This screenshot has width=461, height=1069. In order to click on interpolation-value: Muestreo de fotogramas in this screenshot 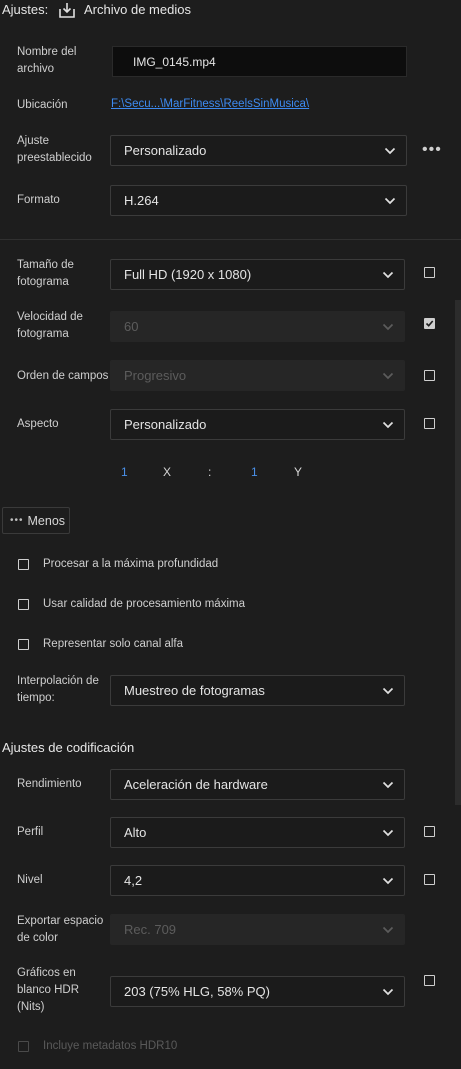, I will do `click(194, 690)`.